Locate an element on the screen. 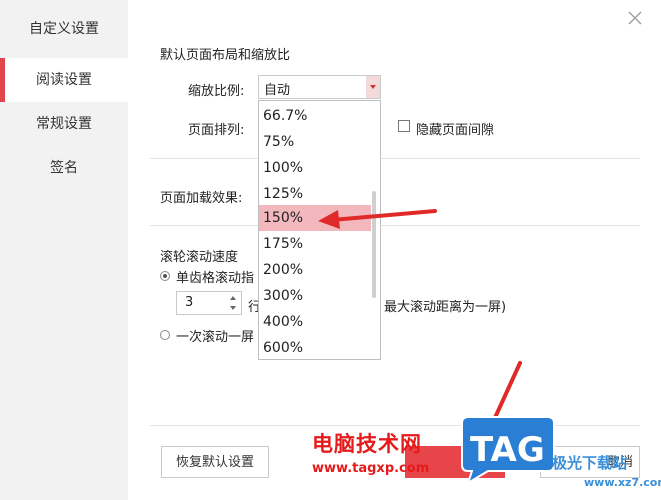 This screenshot has height=500, width=661. lines-value: 3 is located at coordinates (189, 302).